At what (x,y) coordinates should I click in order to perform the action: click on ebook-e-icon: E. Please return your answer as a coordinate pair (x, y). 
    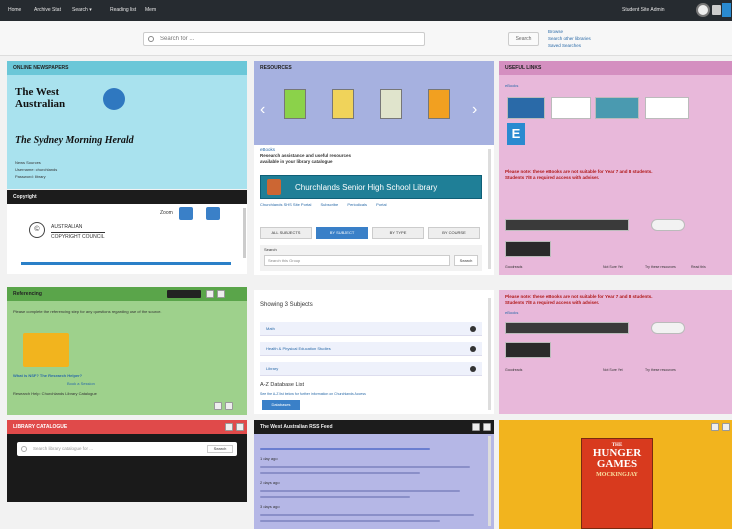
    Looking at the image, I should click on (516, 134).